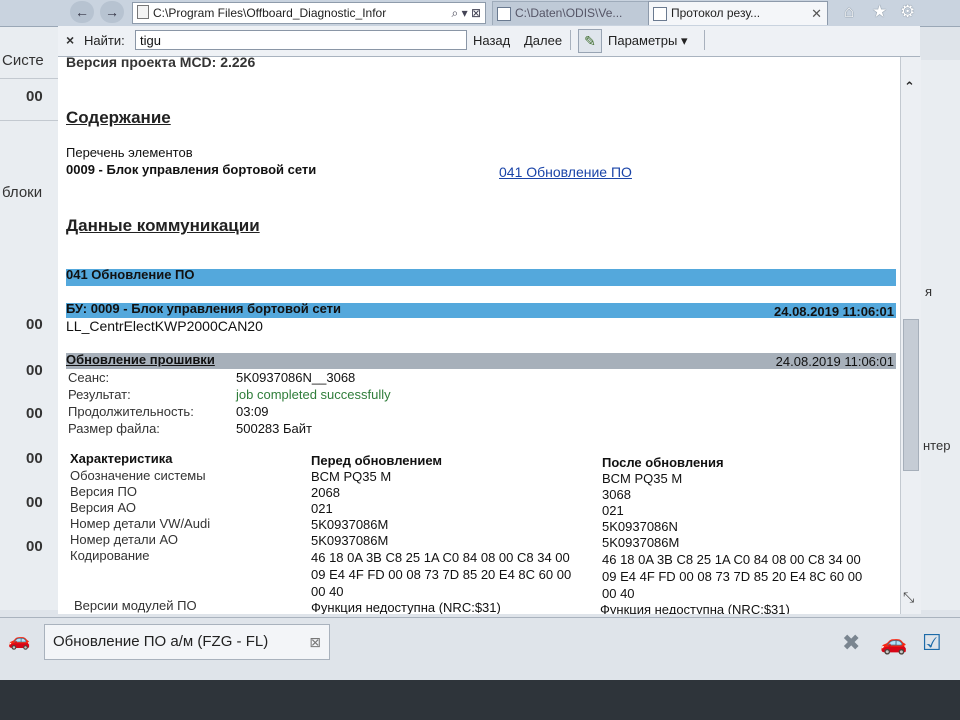  I want to click on background-left-panel: Систе блоки 00 00 00 00 00 00 00, so click(29, 305).